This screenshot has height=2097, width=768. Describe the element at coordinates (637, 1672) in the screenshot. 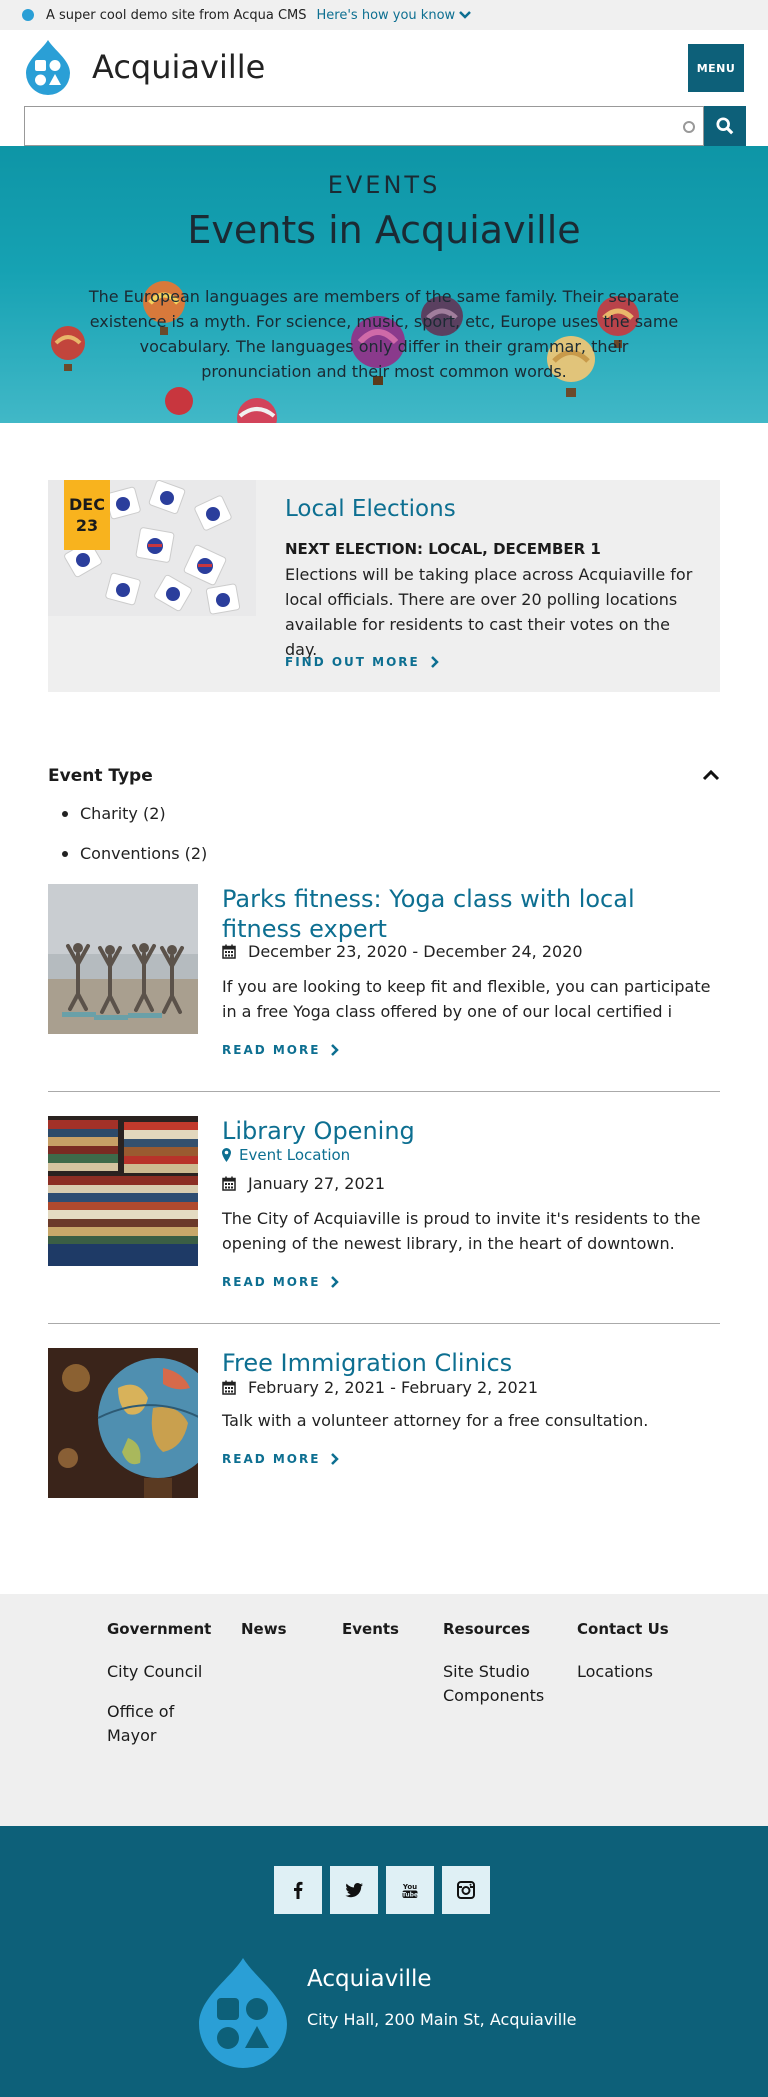

I see `footer-link-locations: Locations` at that location.